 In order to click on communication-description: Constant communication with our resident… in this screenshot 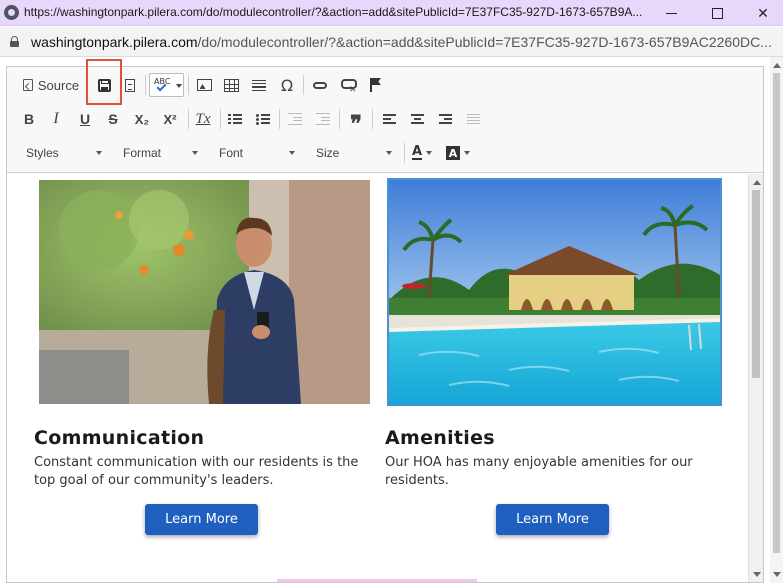, I will do `click(196, 471)`.